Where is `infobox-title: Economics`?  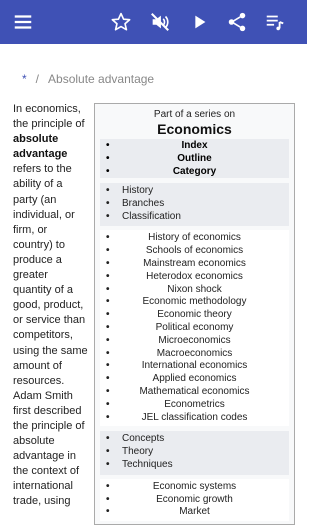 infobox-title: Economics is located at coordinates (194, 129).